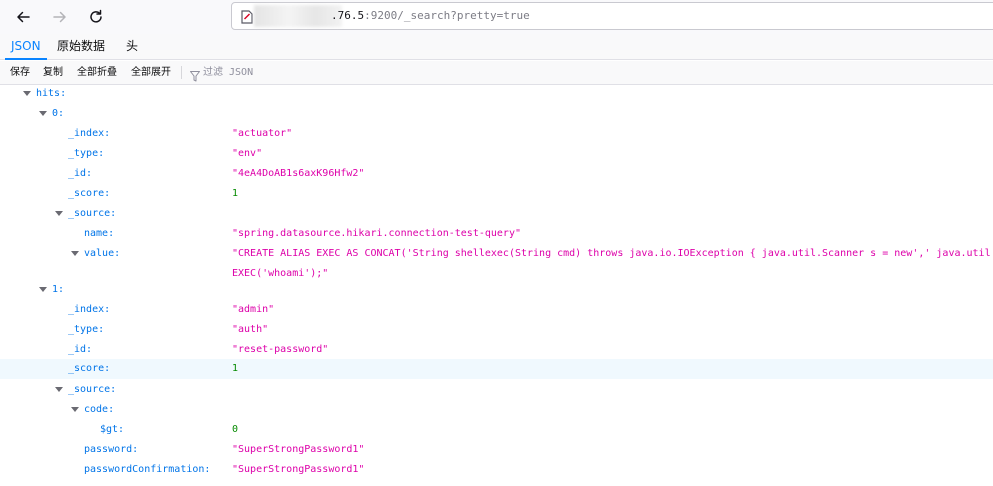 Image resolution: width=993 pixels, height=486 pixels. I want to click on json-string-value: "admin", so click(253, 309).